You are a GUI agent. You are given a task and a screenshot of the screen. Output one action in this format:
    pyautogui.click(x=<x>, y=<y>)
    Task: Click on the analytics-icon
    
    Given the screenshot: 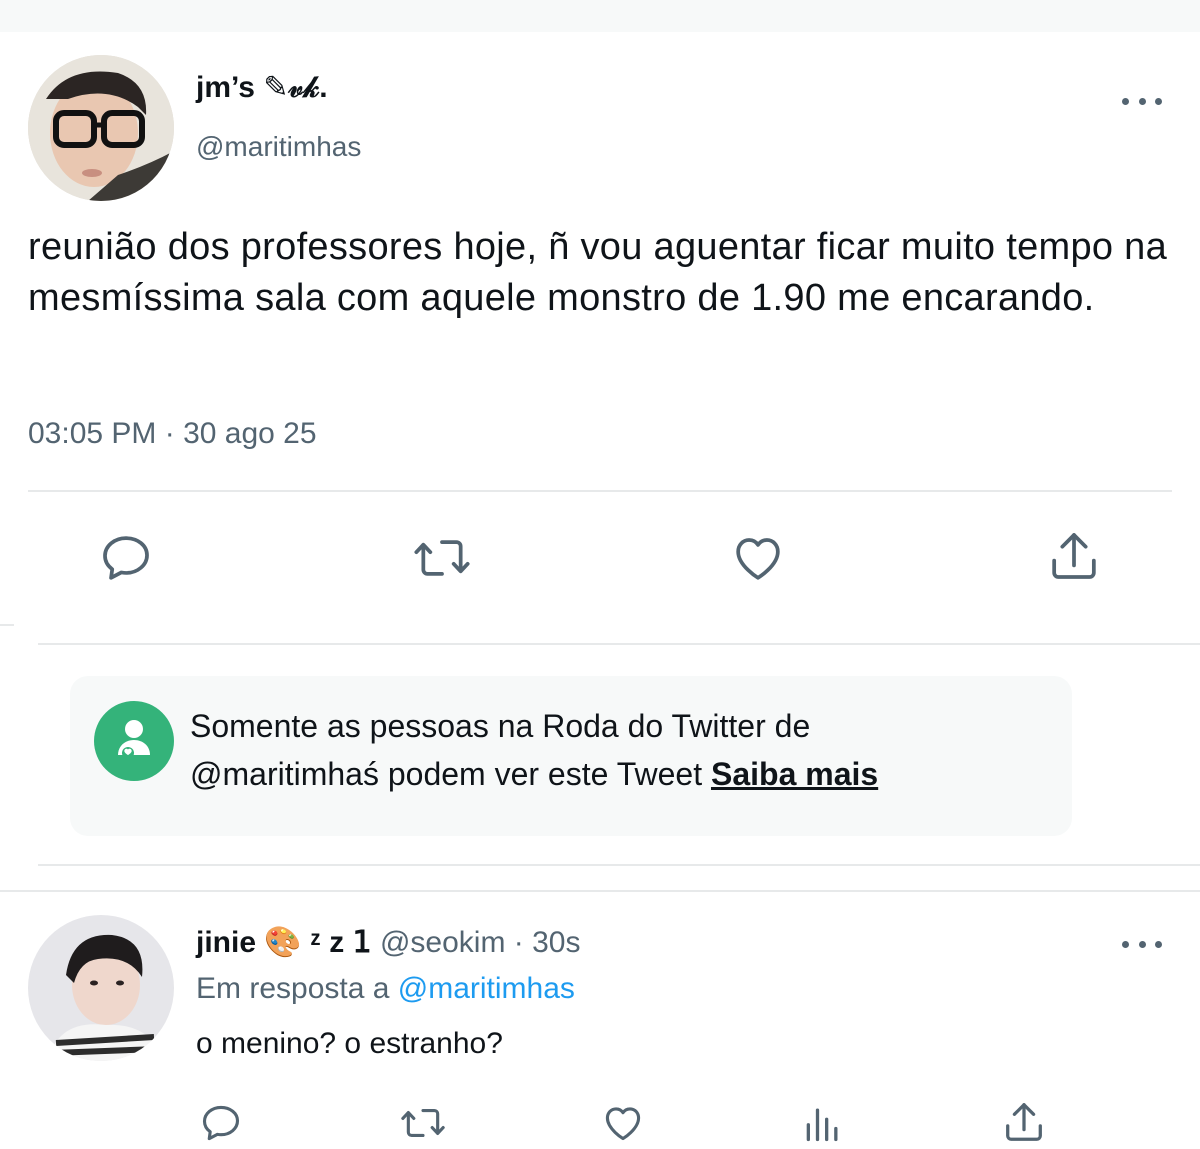 What is the action you would take?
    pyautogui.click(x=822, y=1125)
    